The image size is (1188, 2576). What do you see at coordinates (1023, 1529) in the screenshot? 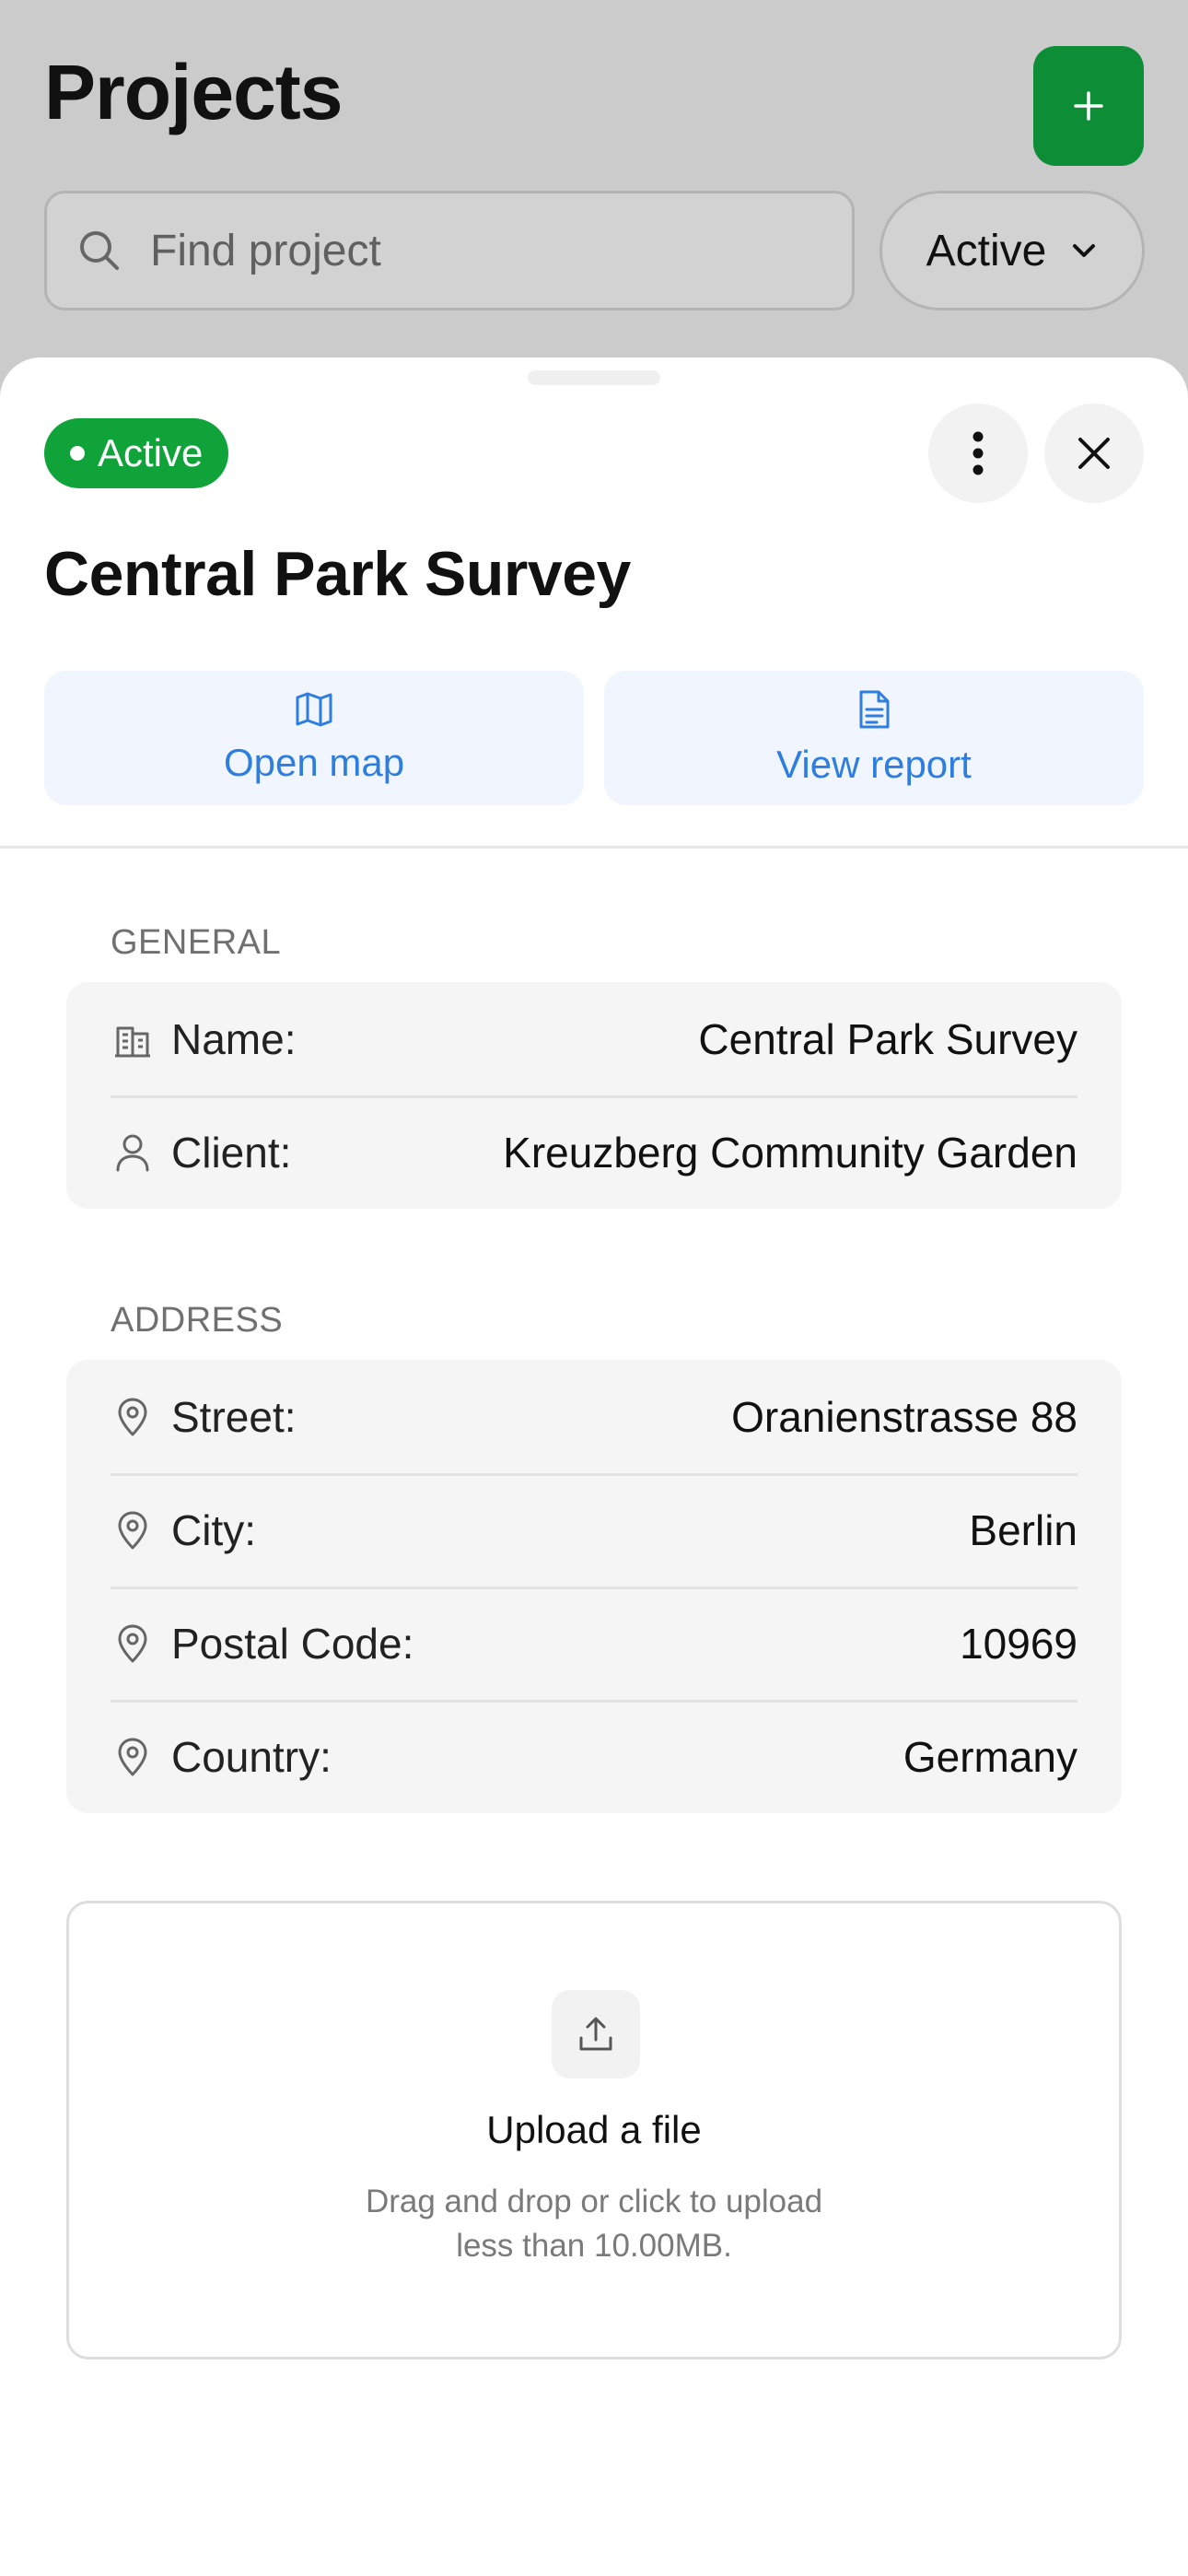
I see `info-value: Berlin` at bounding box center [1023, 1529].